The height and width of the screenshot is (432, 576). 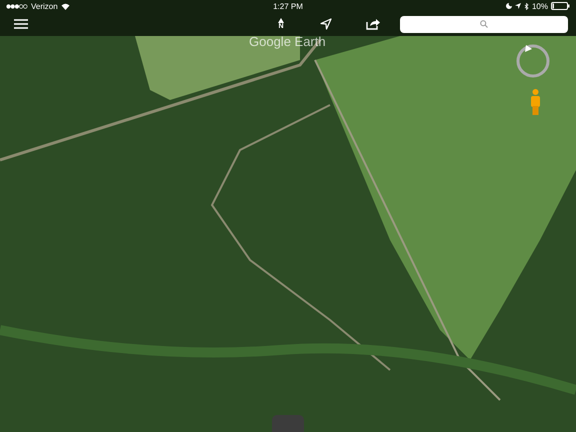 What do you see at coordinates (526, 6) in the screenshot?
I see `bluetooth-icon` at bounding box center [526, 6].